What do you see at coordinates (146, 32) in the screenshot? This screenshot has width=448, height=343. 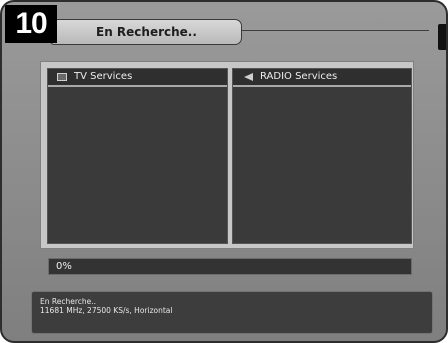 I see `screen-title: En Recherche..` at bounding box center [146, 32].